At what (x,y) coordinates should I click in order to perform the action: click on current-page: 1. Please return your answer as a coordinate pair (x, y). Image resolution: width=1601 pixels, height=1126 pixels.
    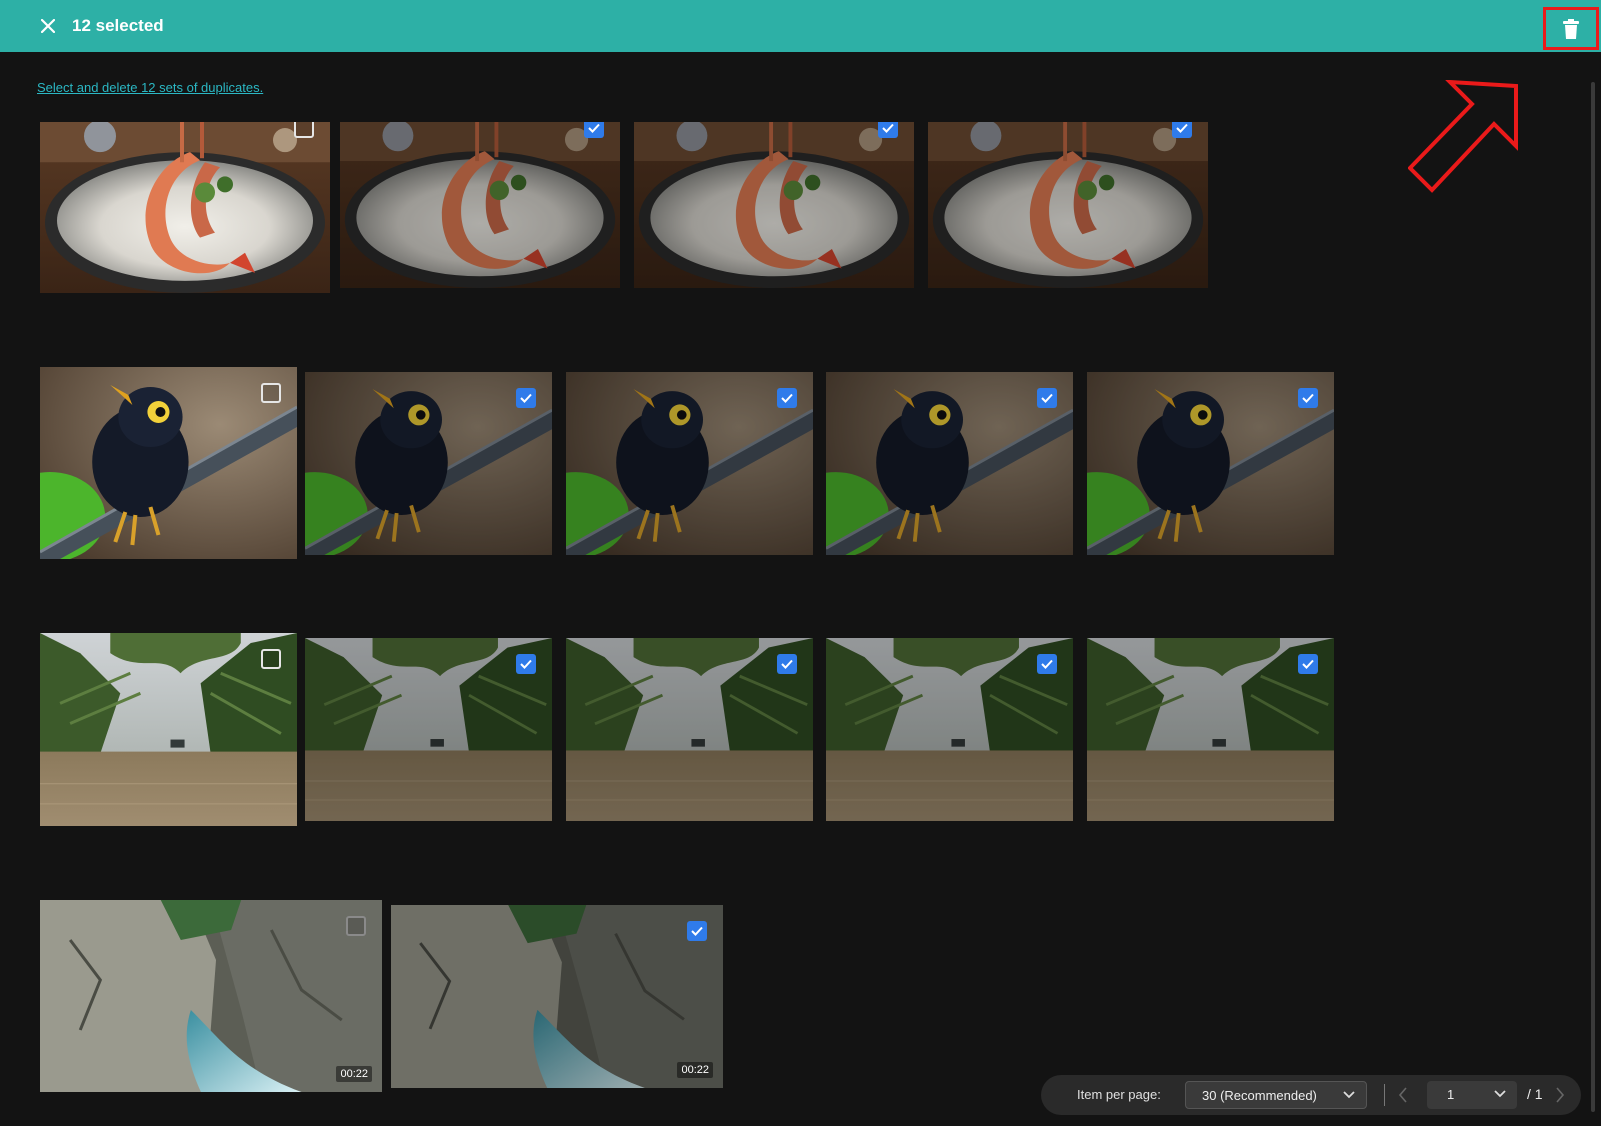
    Looking at the image, I should click on (1451, 1094).